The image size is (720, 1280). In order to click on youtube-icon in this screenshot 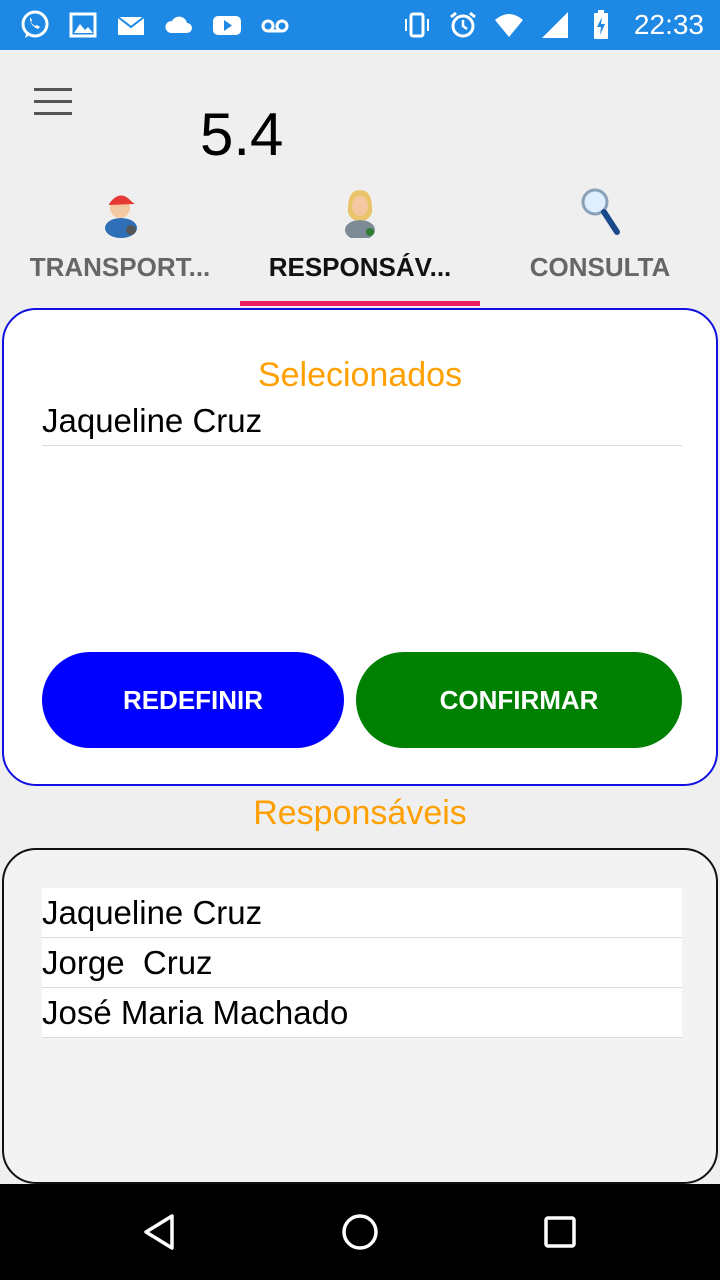, I will do `click(227, 25)`.